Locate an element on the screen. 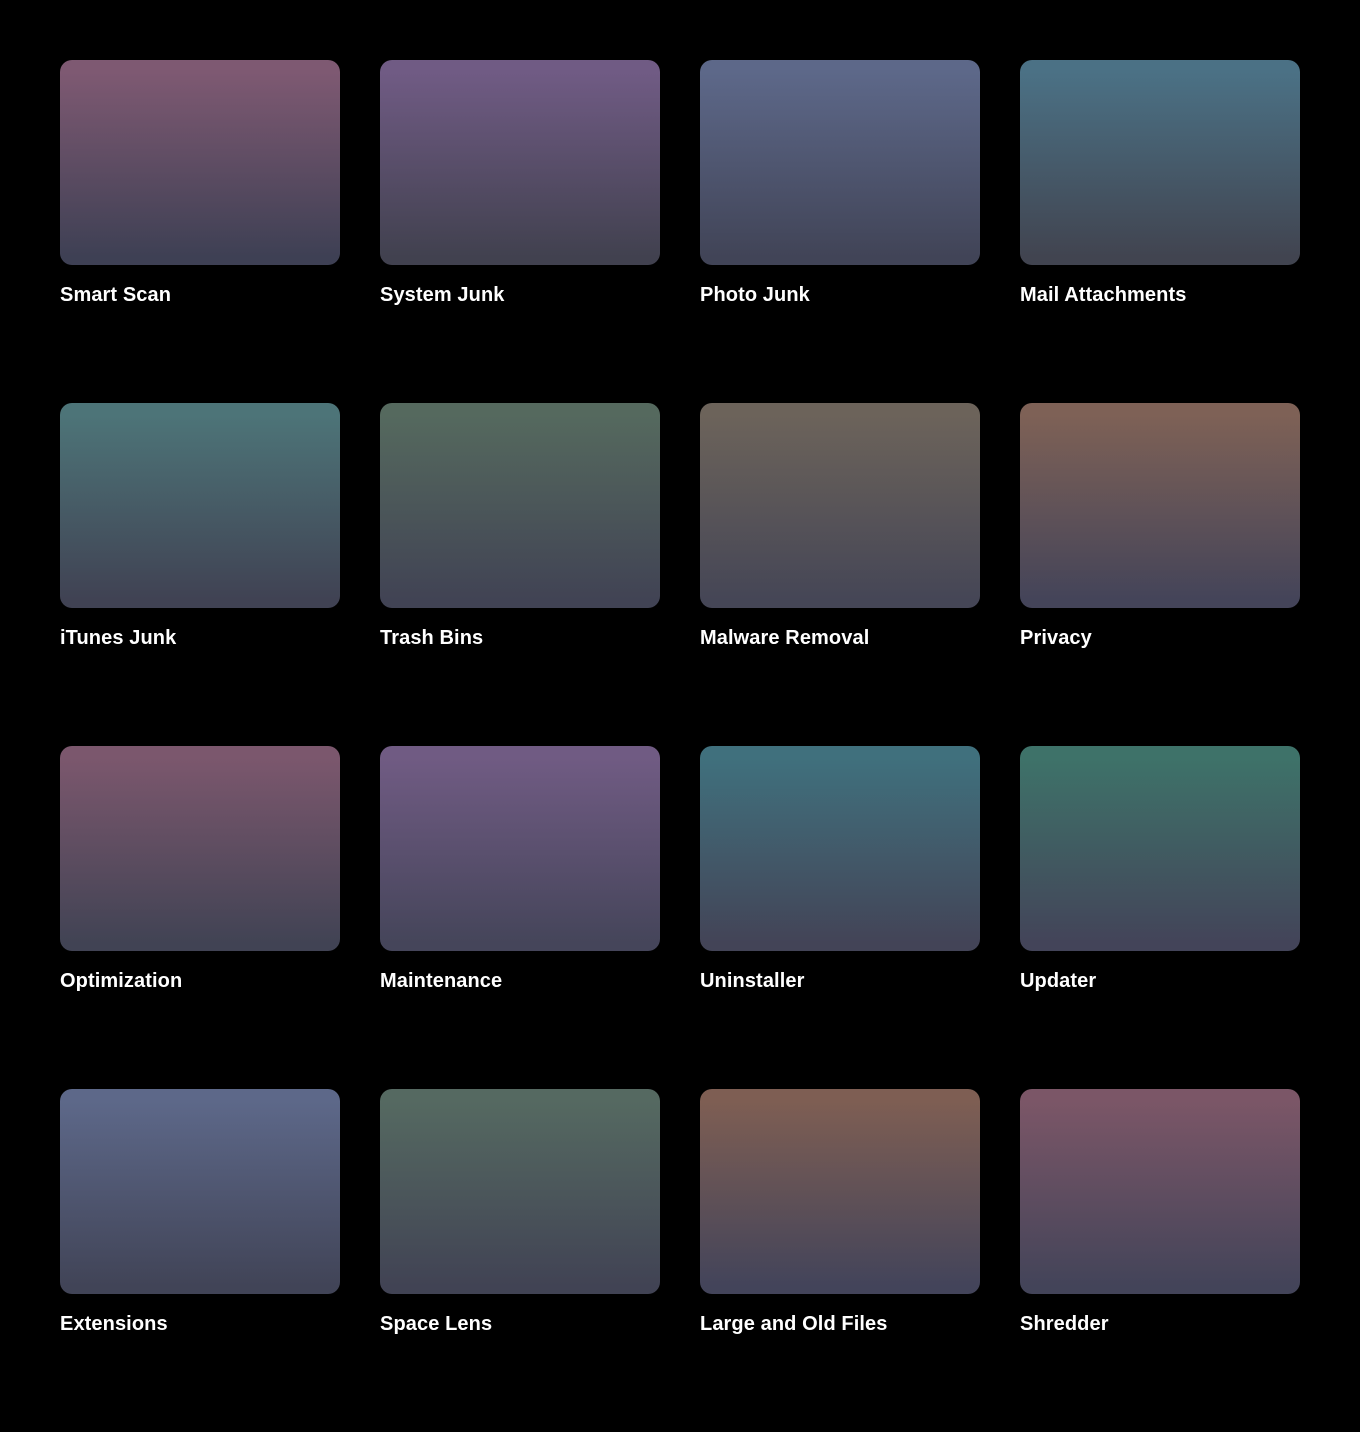  shredder-thumbnail is located at coordinates (1160, 1191).